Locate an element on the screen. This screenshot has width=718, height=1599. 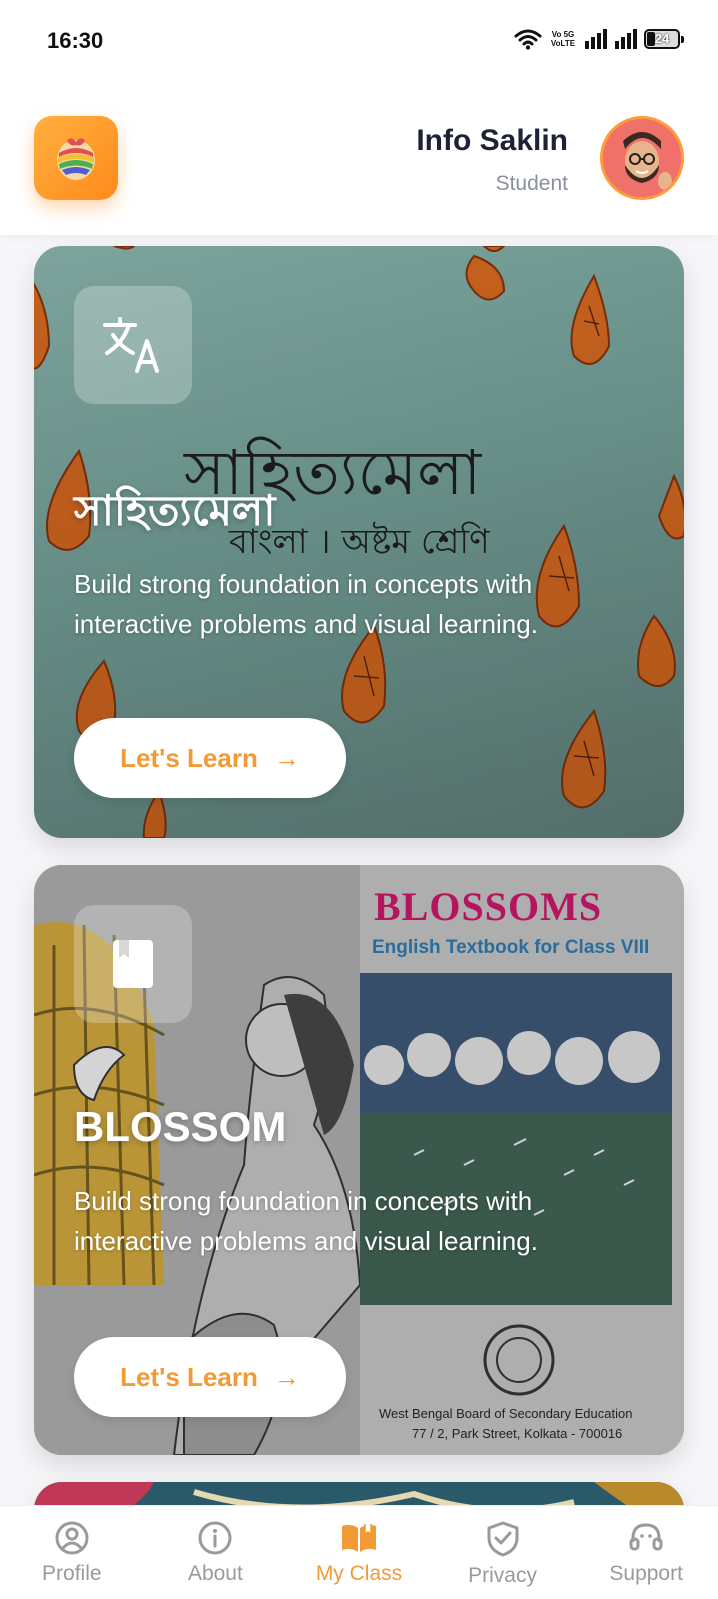
profile-icon is located at coordinates (72, 1538).